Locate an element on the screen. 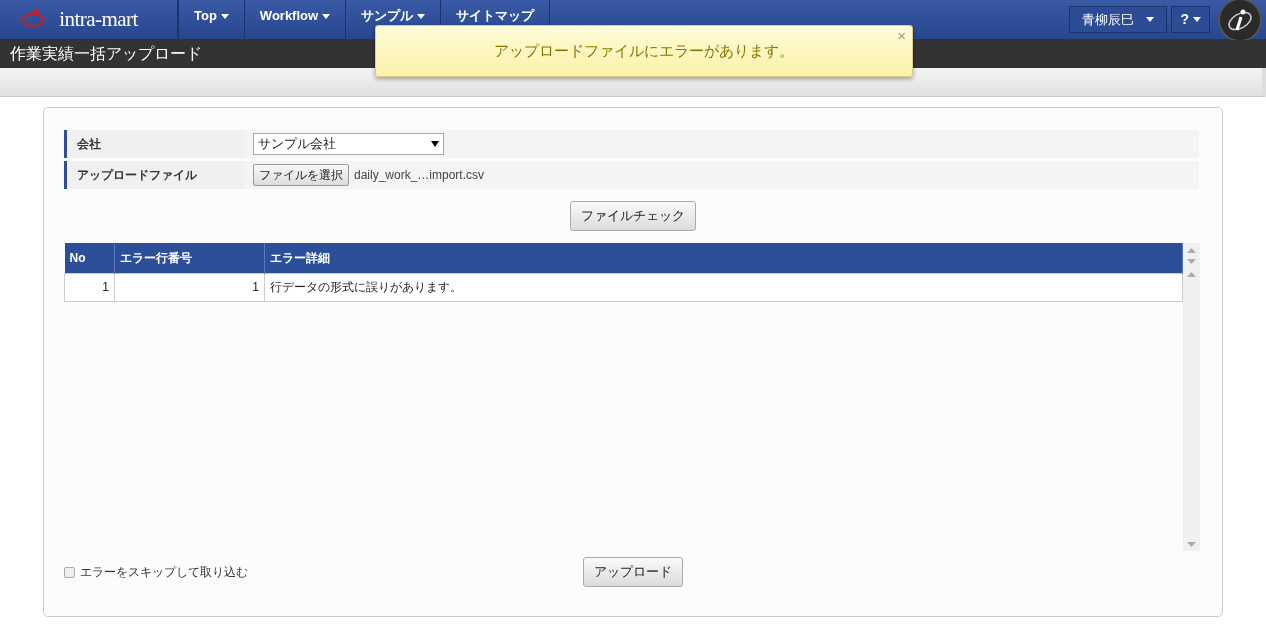 This screenshot has width=1266, height=632. toast-message: アップロードファイルにエラーがあります。 is located at coordinates (644, 50).